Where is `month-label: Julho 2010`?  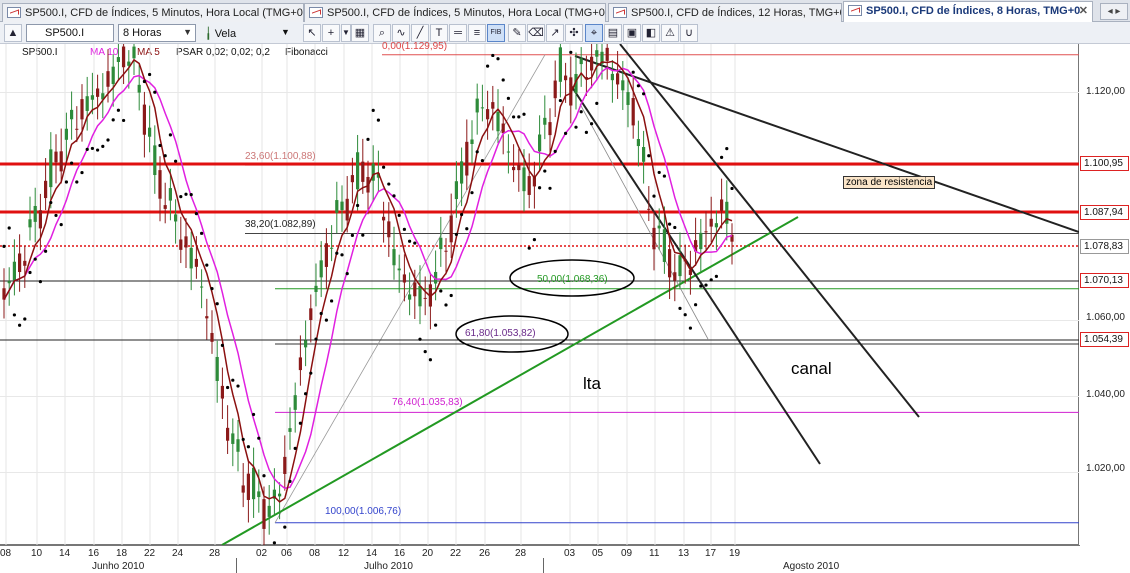 month-label: Julho 2010 is located at coordinates (388, 566).